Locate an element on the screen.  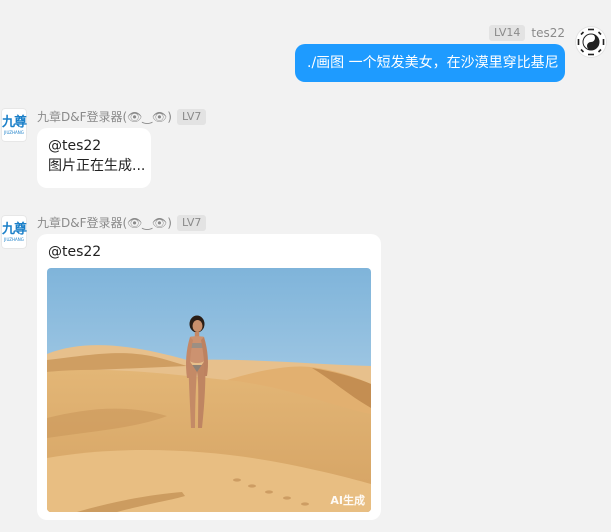
user-message-header: LV14 tes22 is located at coordinates (526, 33).